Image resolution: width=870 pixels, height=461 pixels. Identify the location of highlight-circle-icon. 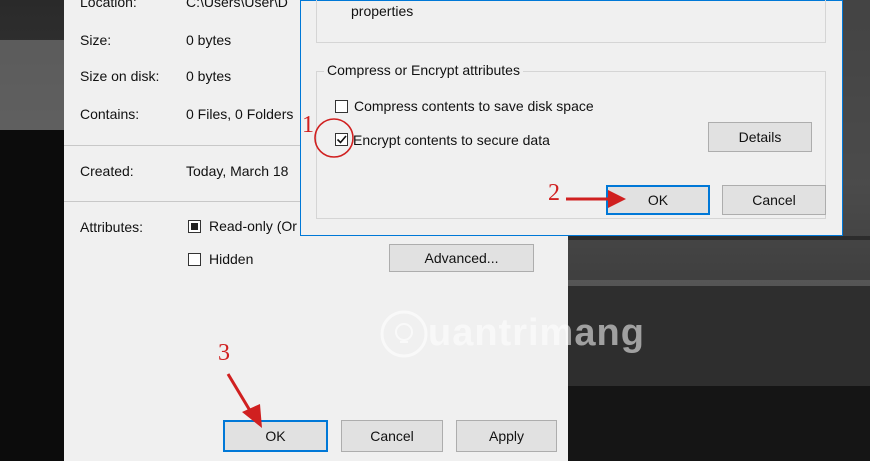
(334, 138).